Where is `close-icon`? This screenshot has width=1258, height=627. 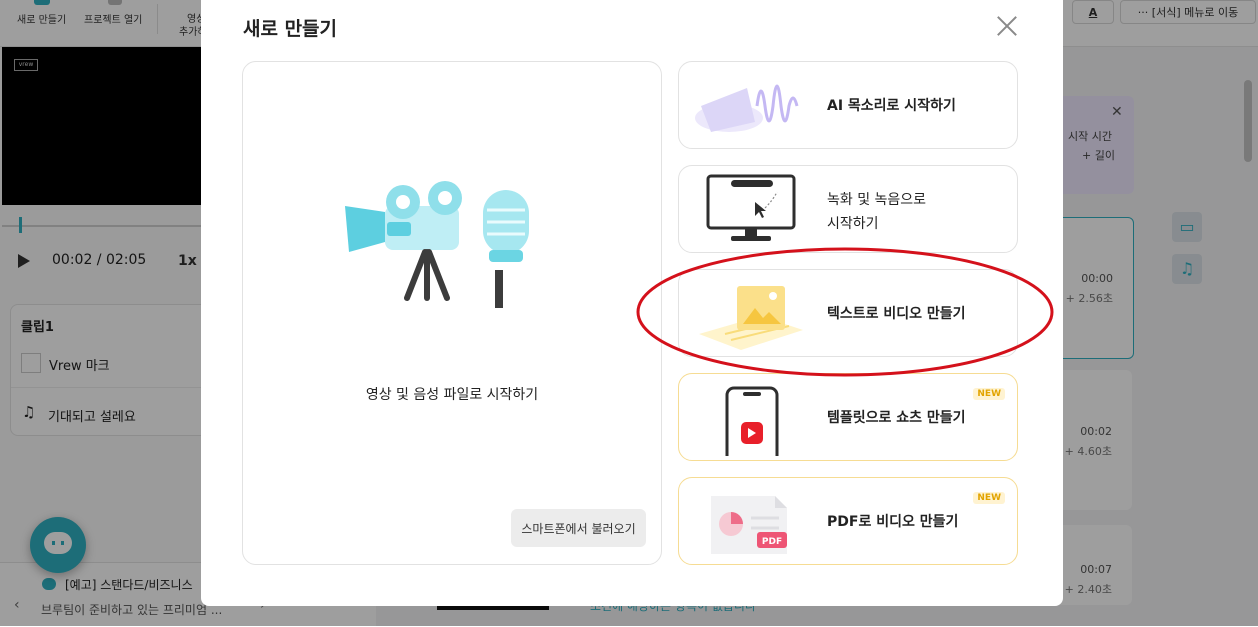 close-icon is located at coordinates (1007, 26).